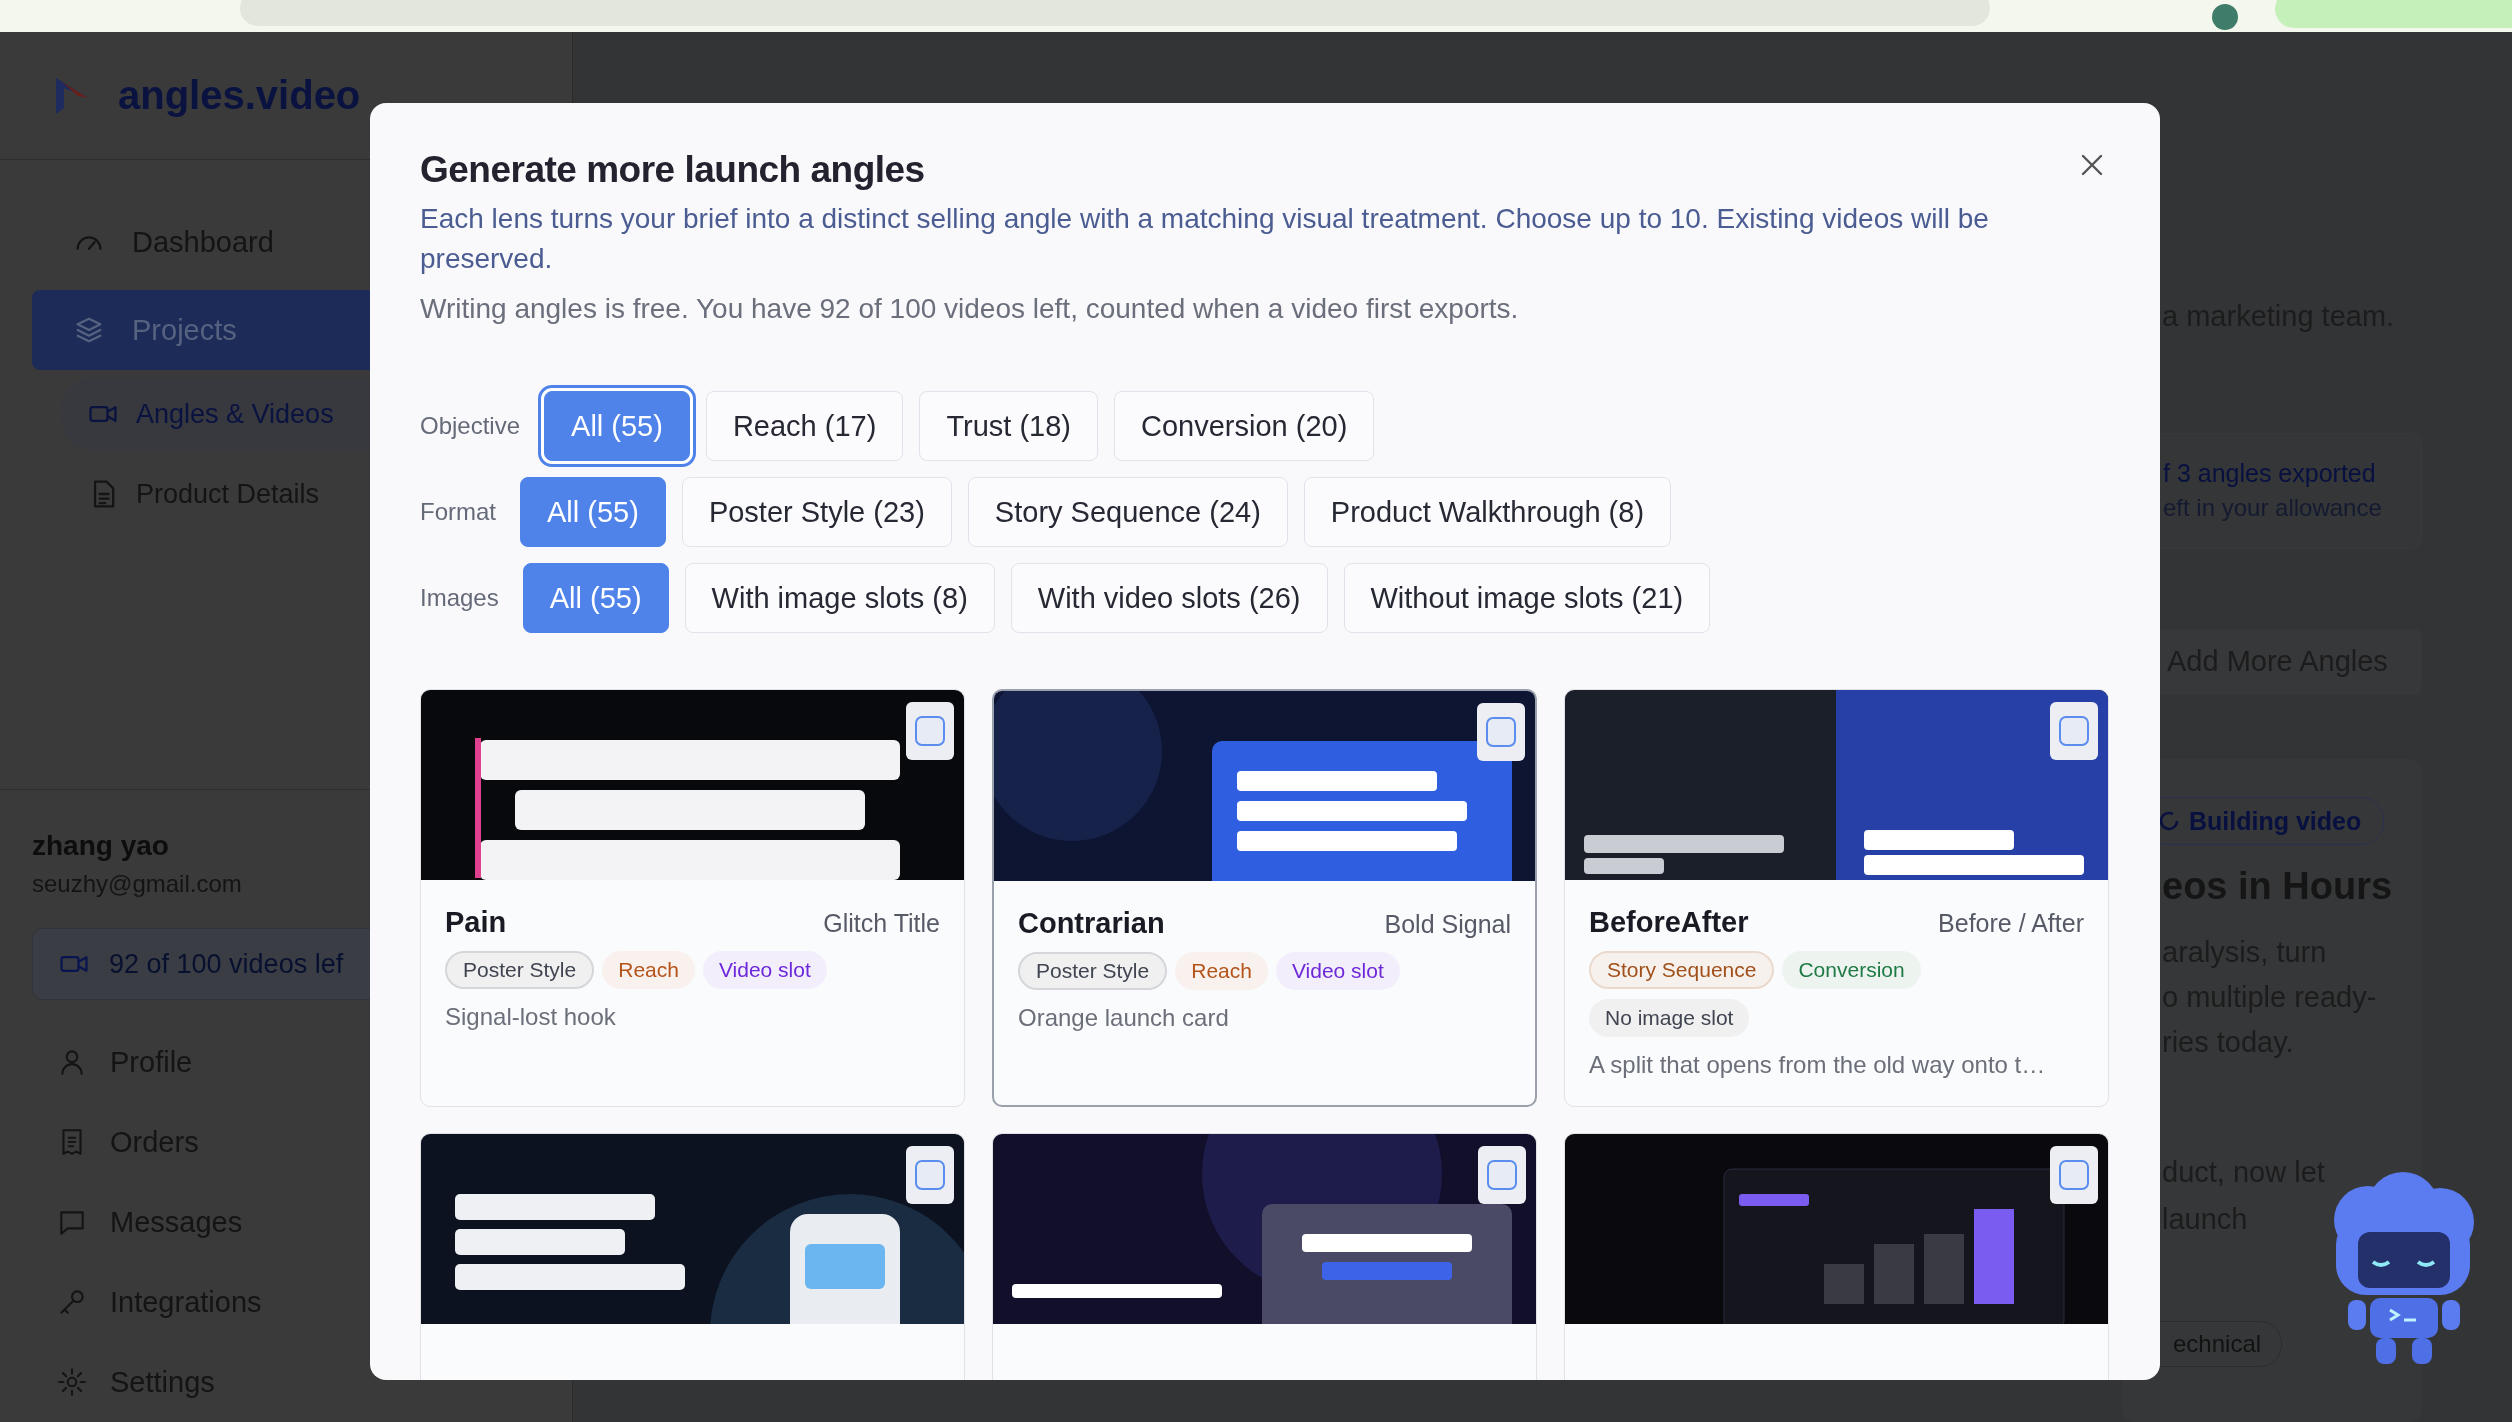 Image resolution: width=2512 pixels, height=1422 pixels. What do you see at coordinates (1091, 923) in the screenshot?
I see `card-title: Contrarian` at bounding box center [1091, 923].